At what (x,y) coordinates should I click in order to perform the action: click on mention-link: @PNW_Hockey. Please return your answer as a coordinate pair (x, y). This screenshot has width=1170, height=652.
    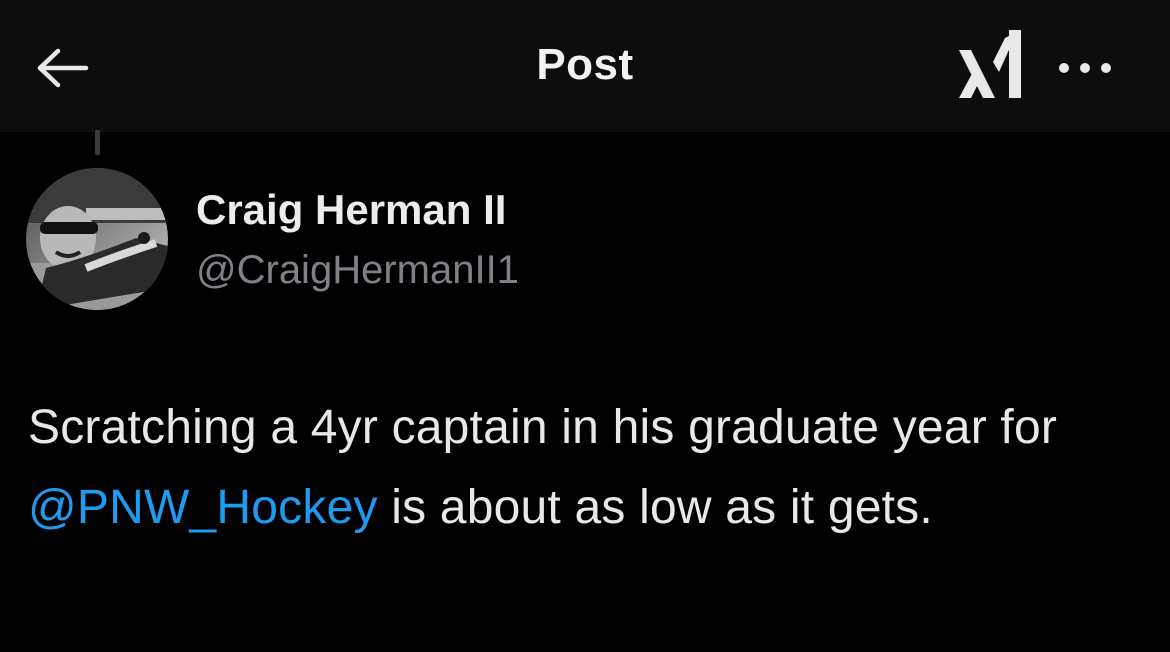
    Looking at the image, I should click on (203, 507).